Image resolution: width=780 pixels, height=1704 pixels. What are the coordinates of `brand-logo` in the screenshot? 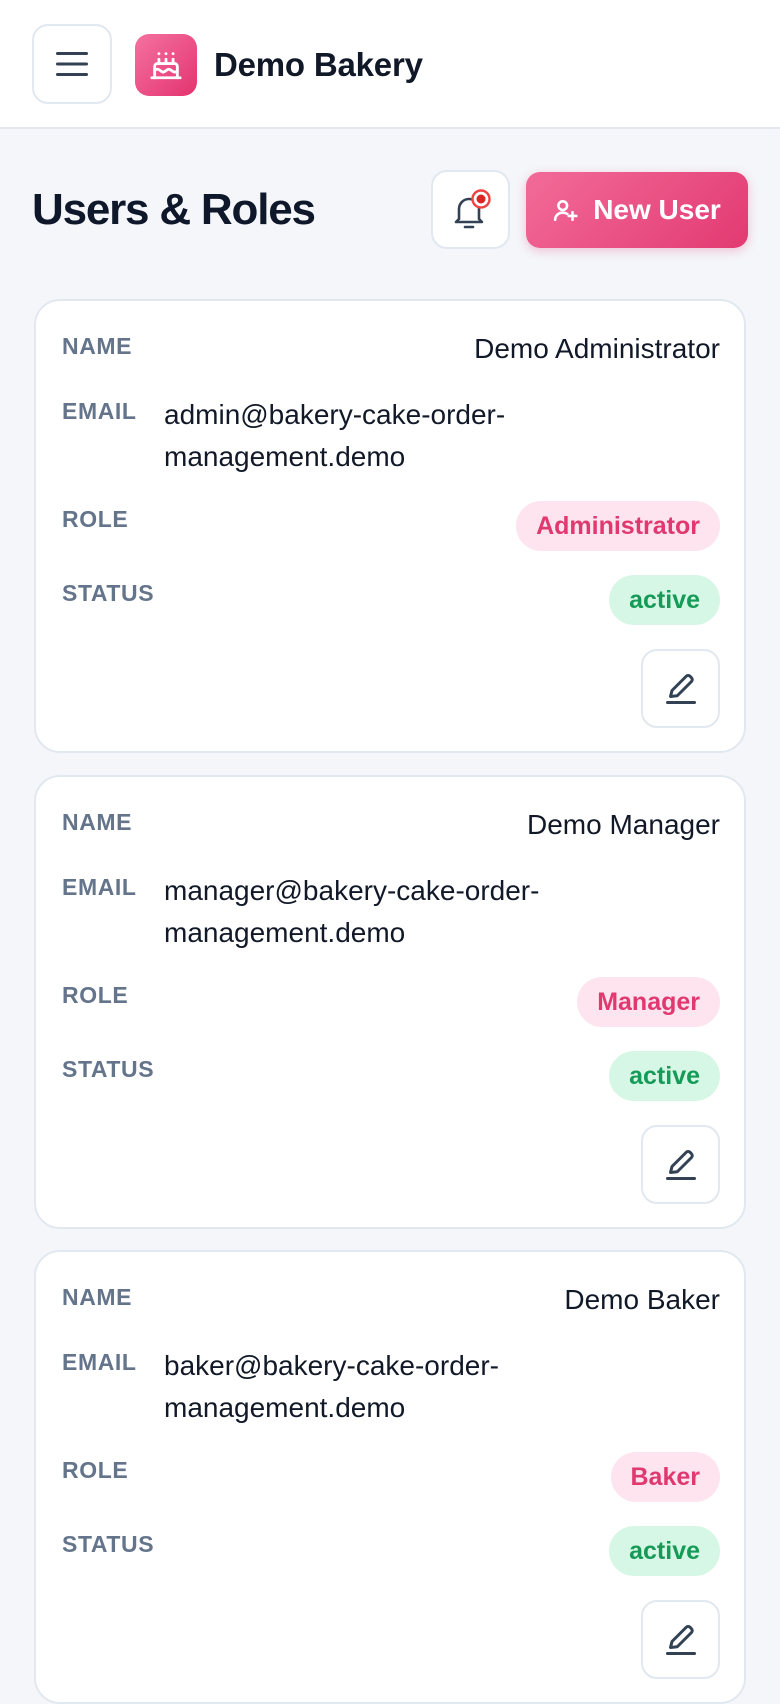 It's located at (166, 65).